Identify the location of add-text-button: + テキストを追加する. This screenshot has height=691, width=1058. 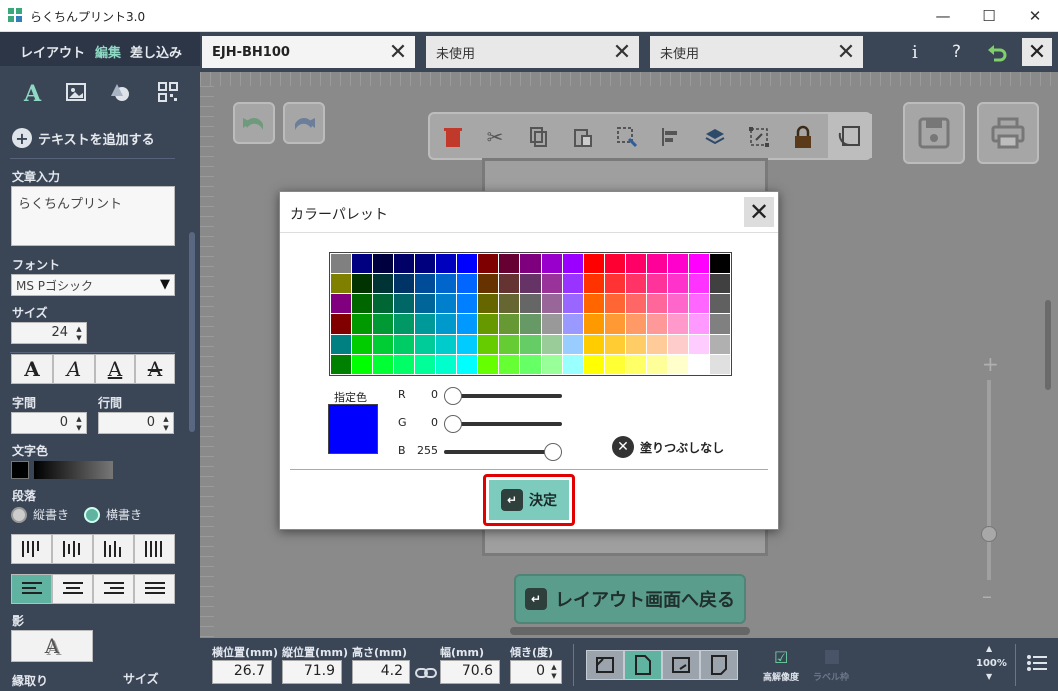
(83, 138).